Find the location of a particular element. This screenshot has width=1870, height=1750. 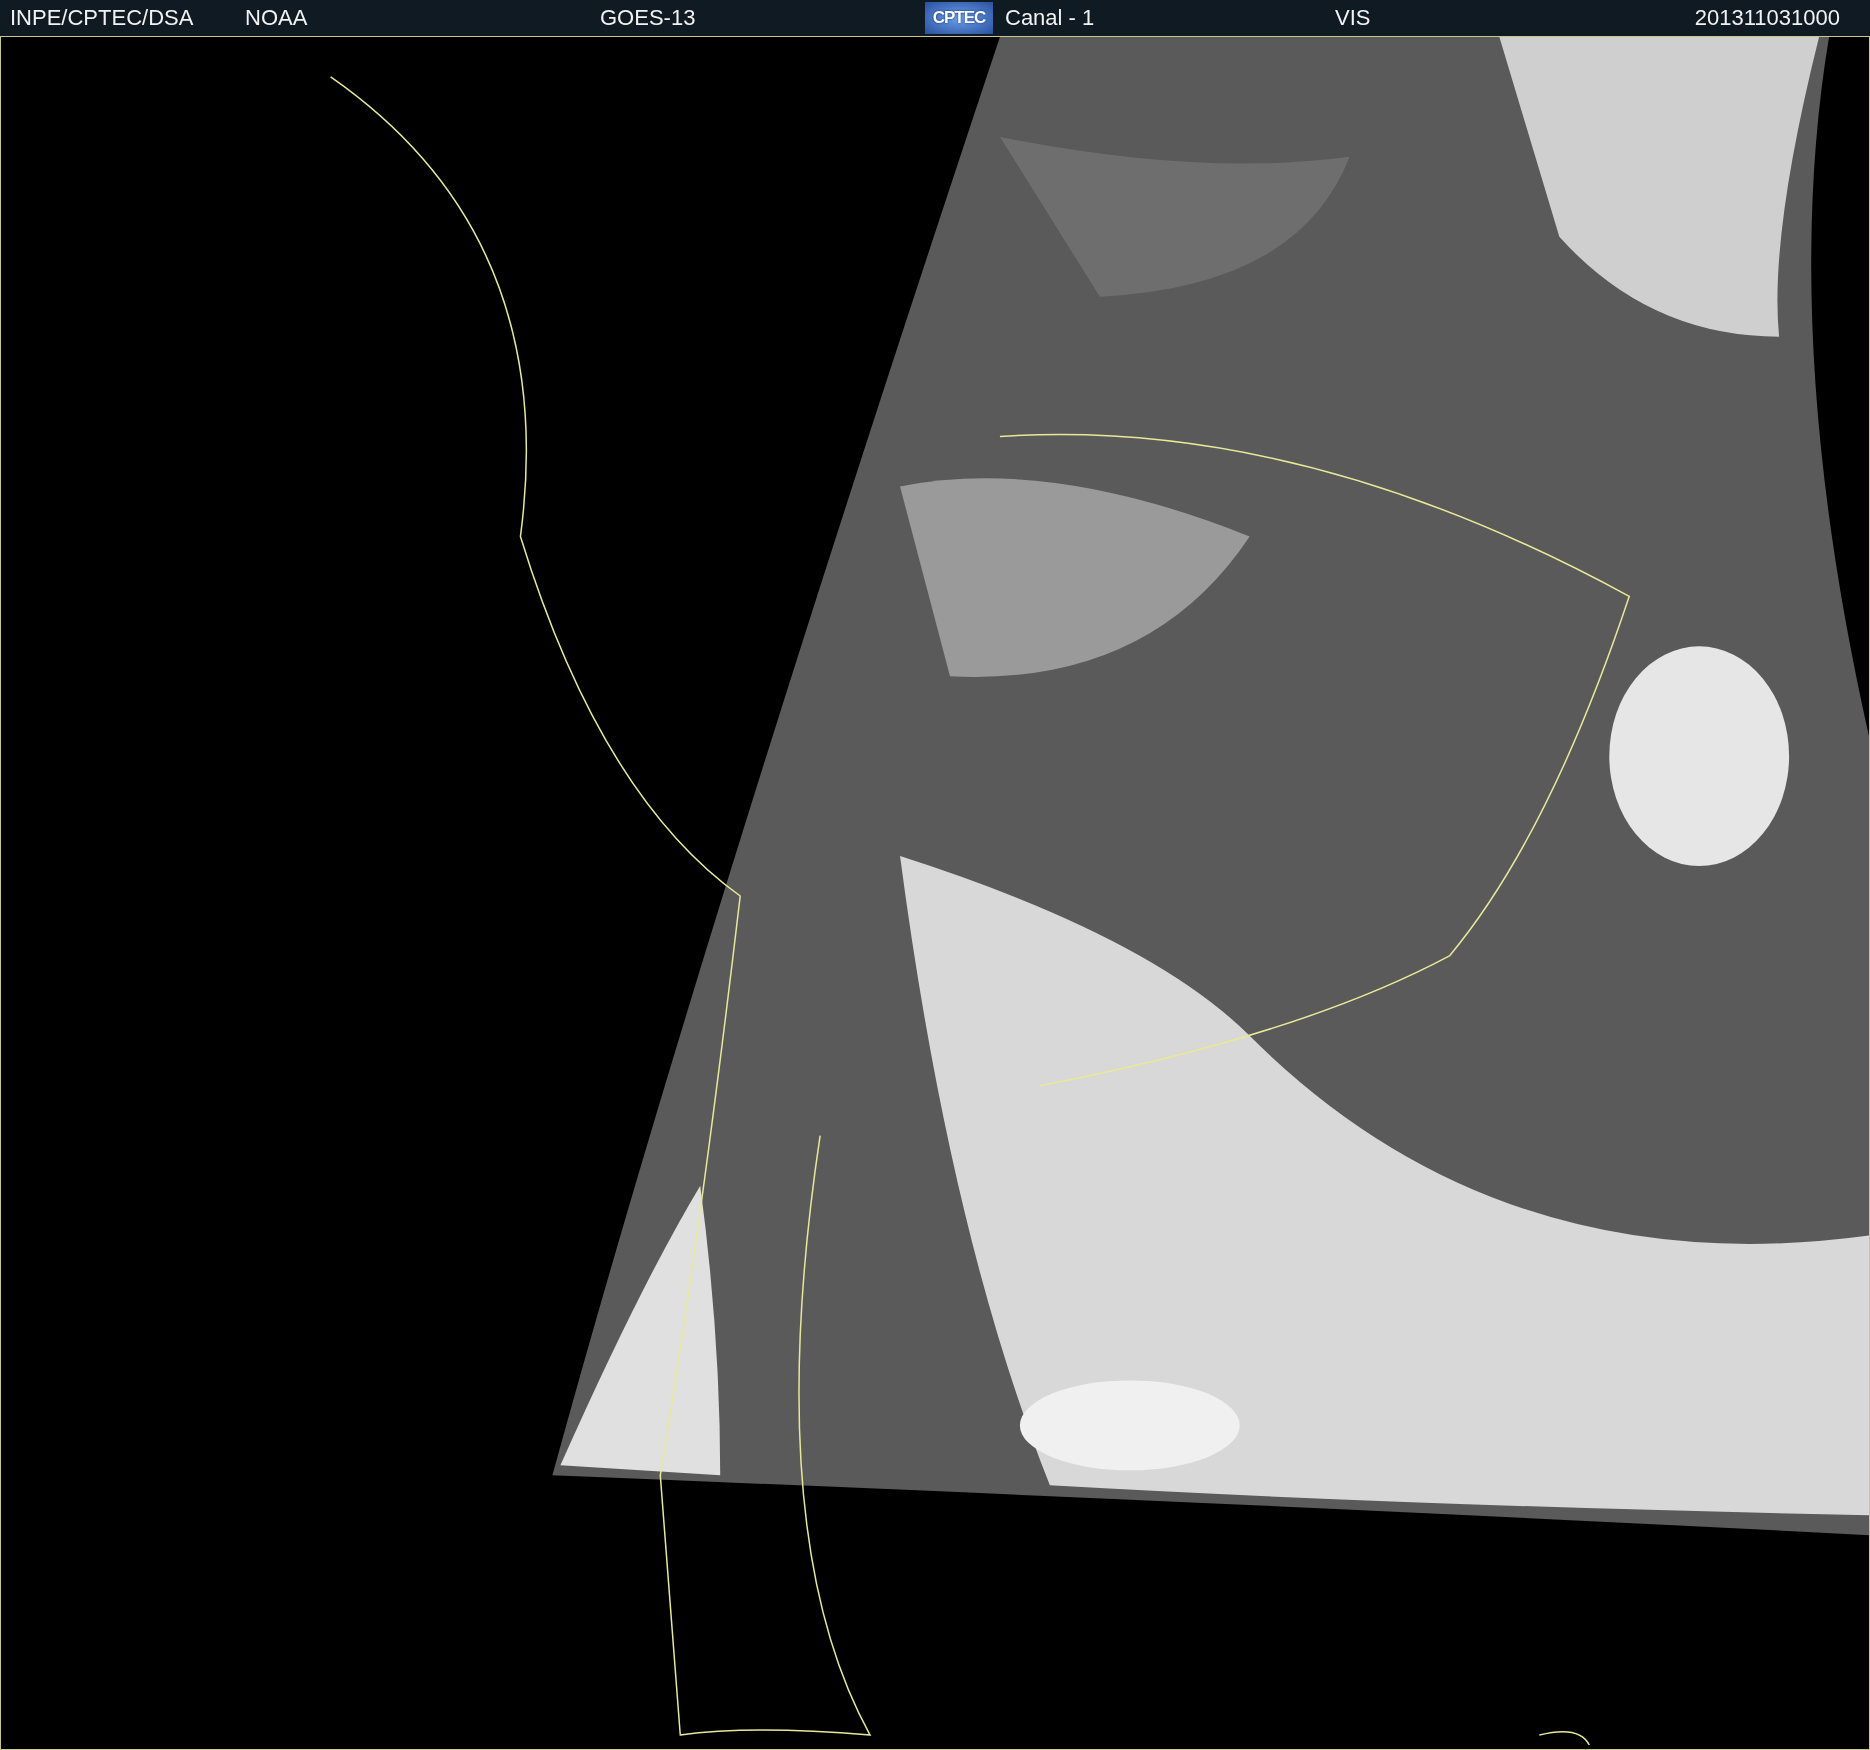

institution-label: INPE/CPTEC/DSA is located at coordinates (102, 18).